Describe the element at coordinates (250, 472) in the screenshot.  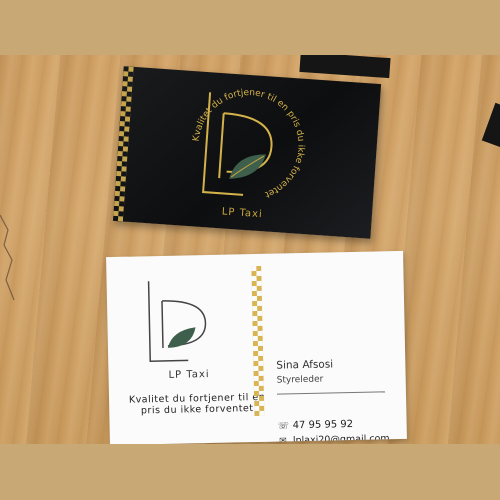
I see `bottom-frame-band` at that location.